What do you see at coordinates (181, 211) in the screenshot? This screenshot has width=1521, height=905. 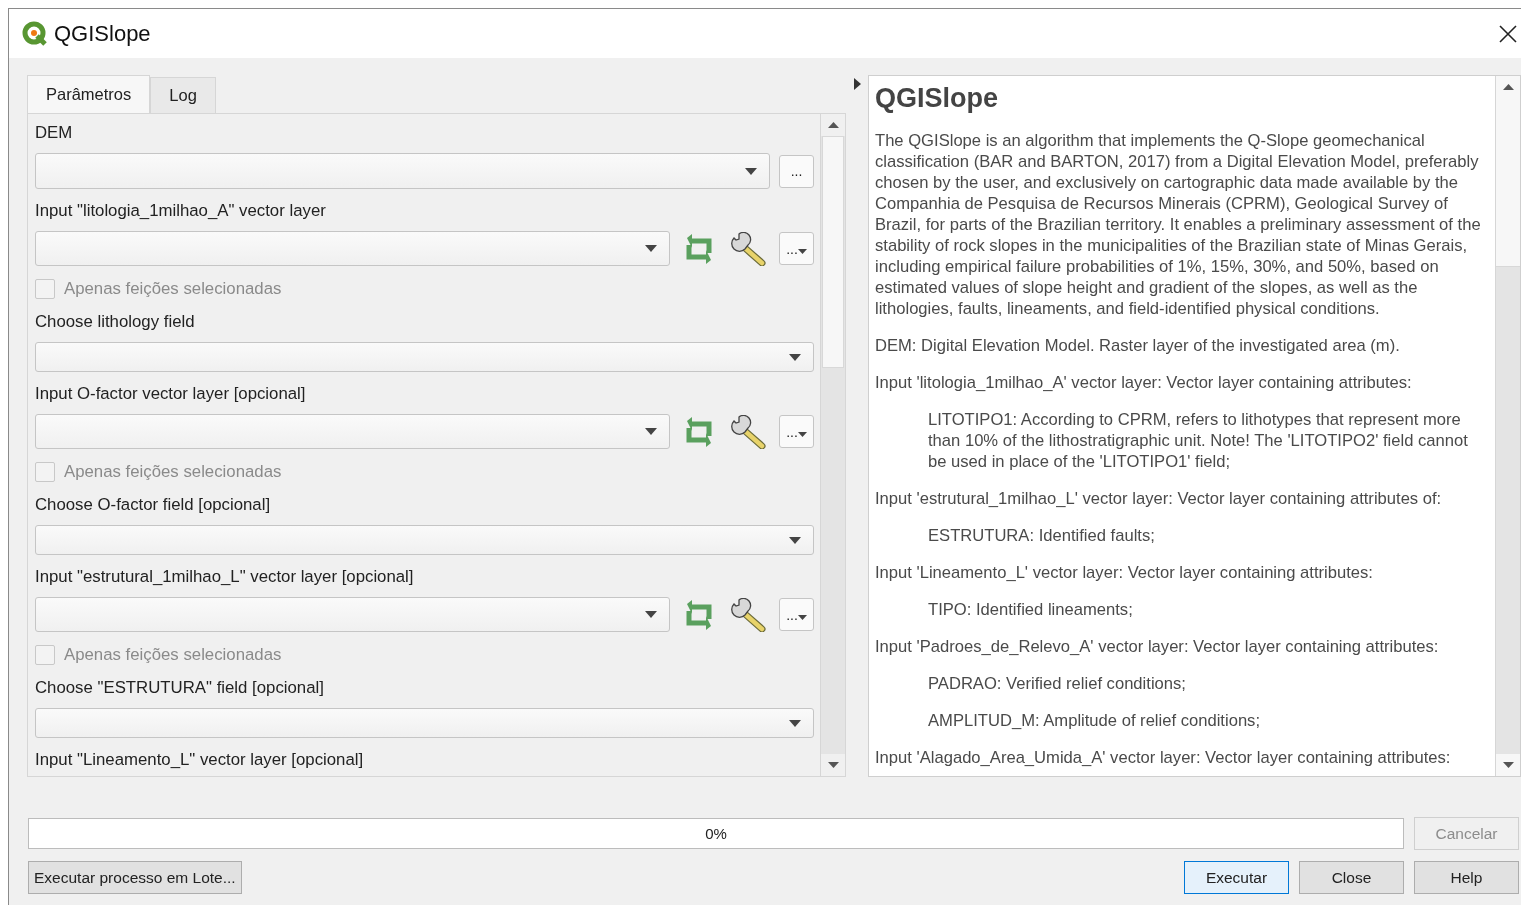 I see `parameter-label: Input "litologia_1milhao_A" vector layer` at bounding box center [181, 211].